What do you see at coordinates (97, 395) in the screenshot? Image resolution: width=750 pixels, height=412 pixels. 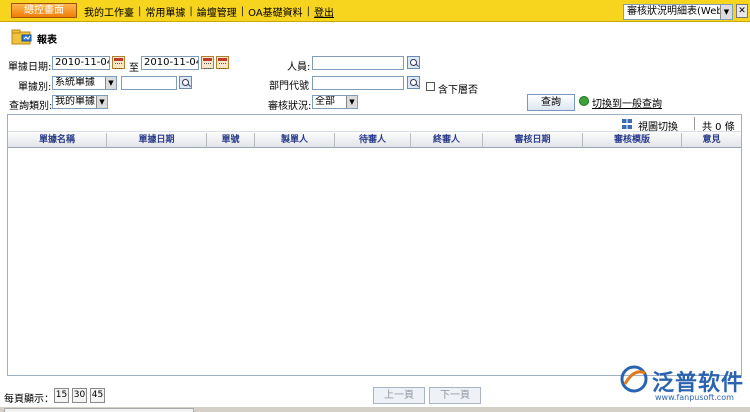 I see `page-size-45-button: 45` at bounding box center [97, 395].